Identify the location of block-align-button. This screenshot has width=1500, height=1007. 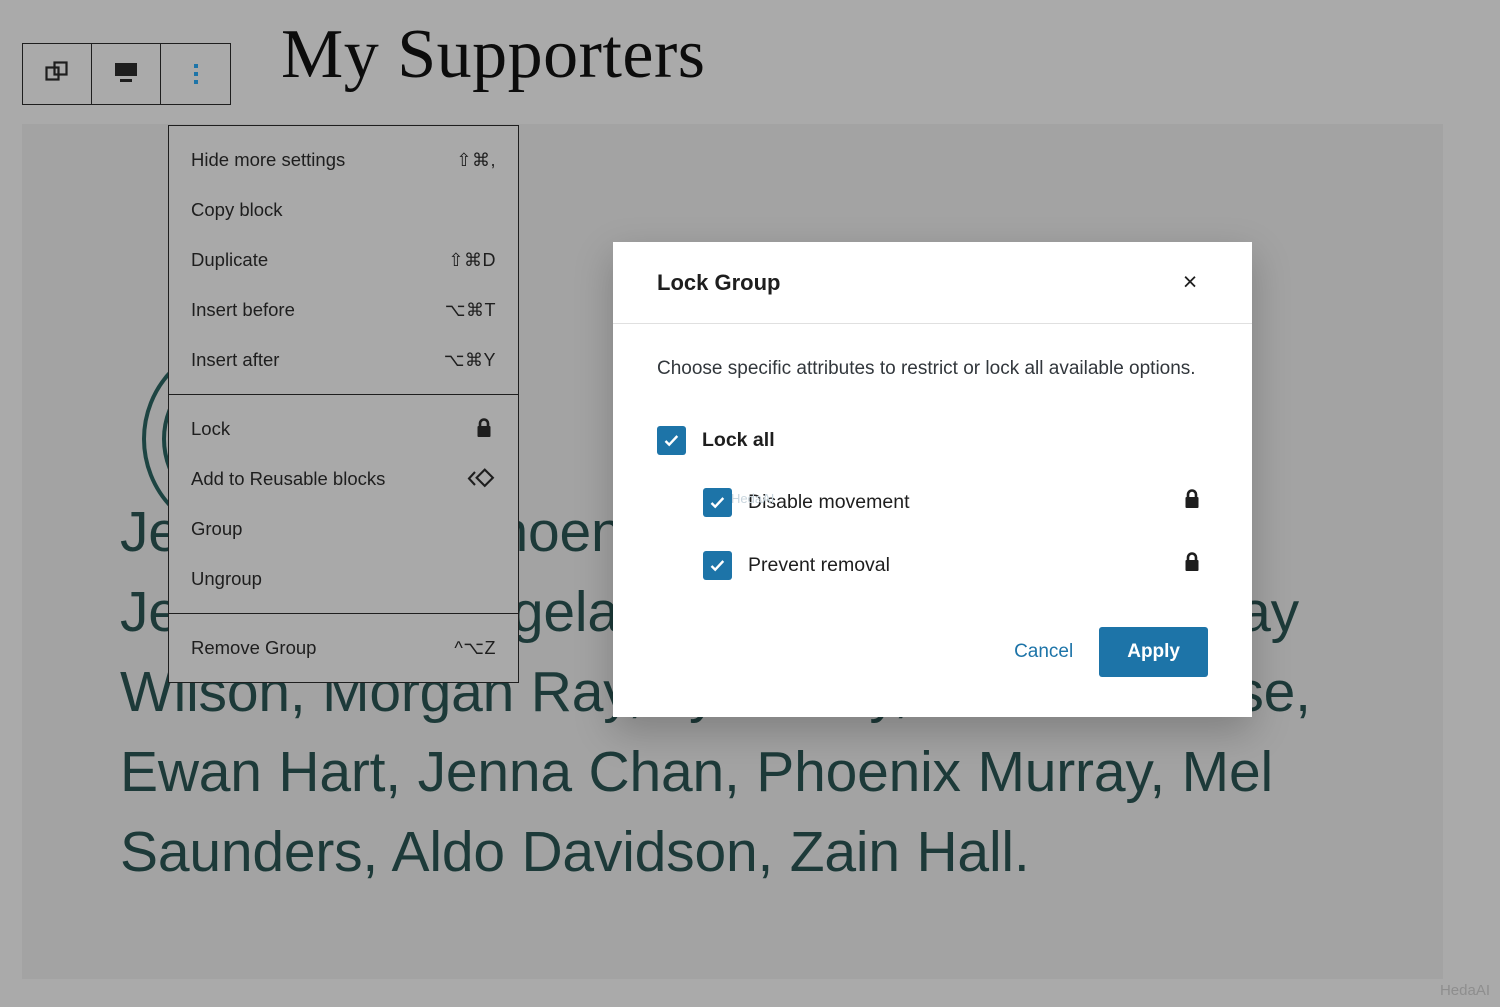
(126, 74).